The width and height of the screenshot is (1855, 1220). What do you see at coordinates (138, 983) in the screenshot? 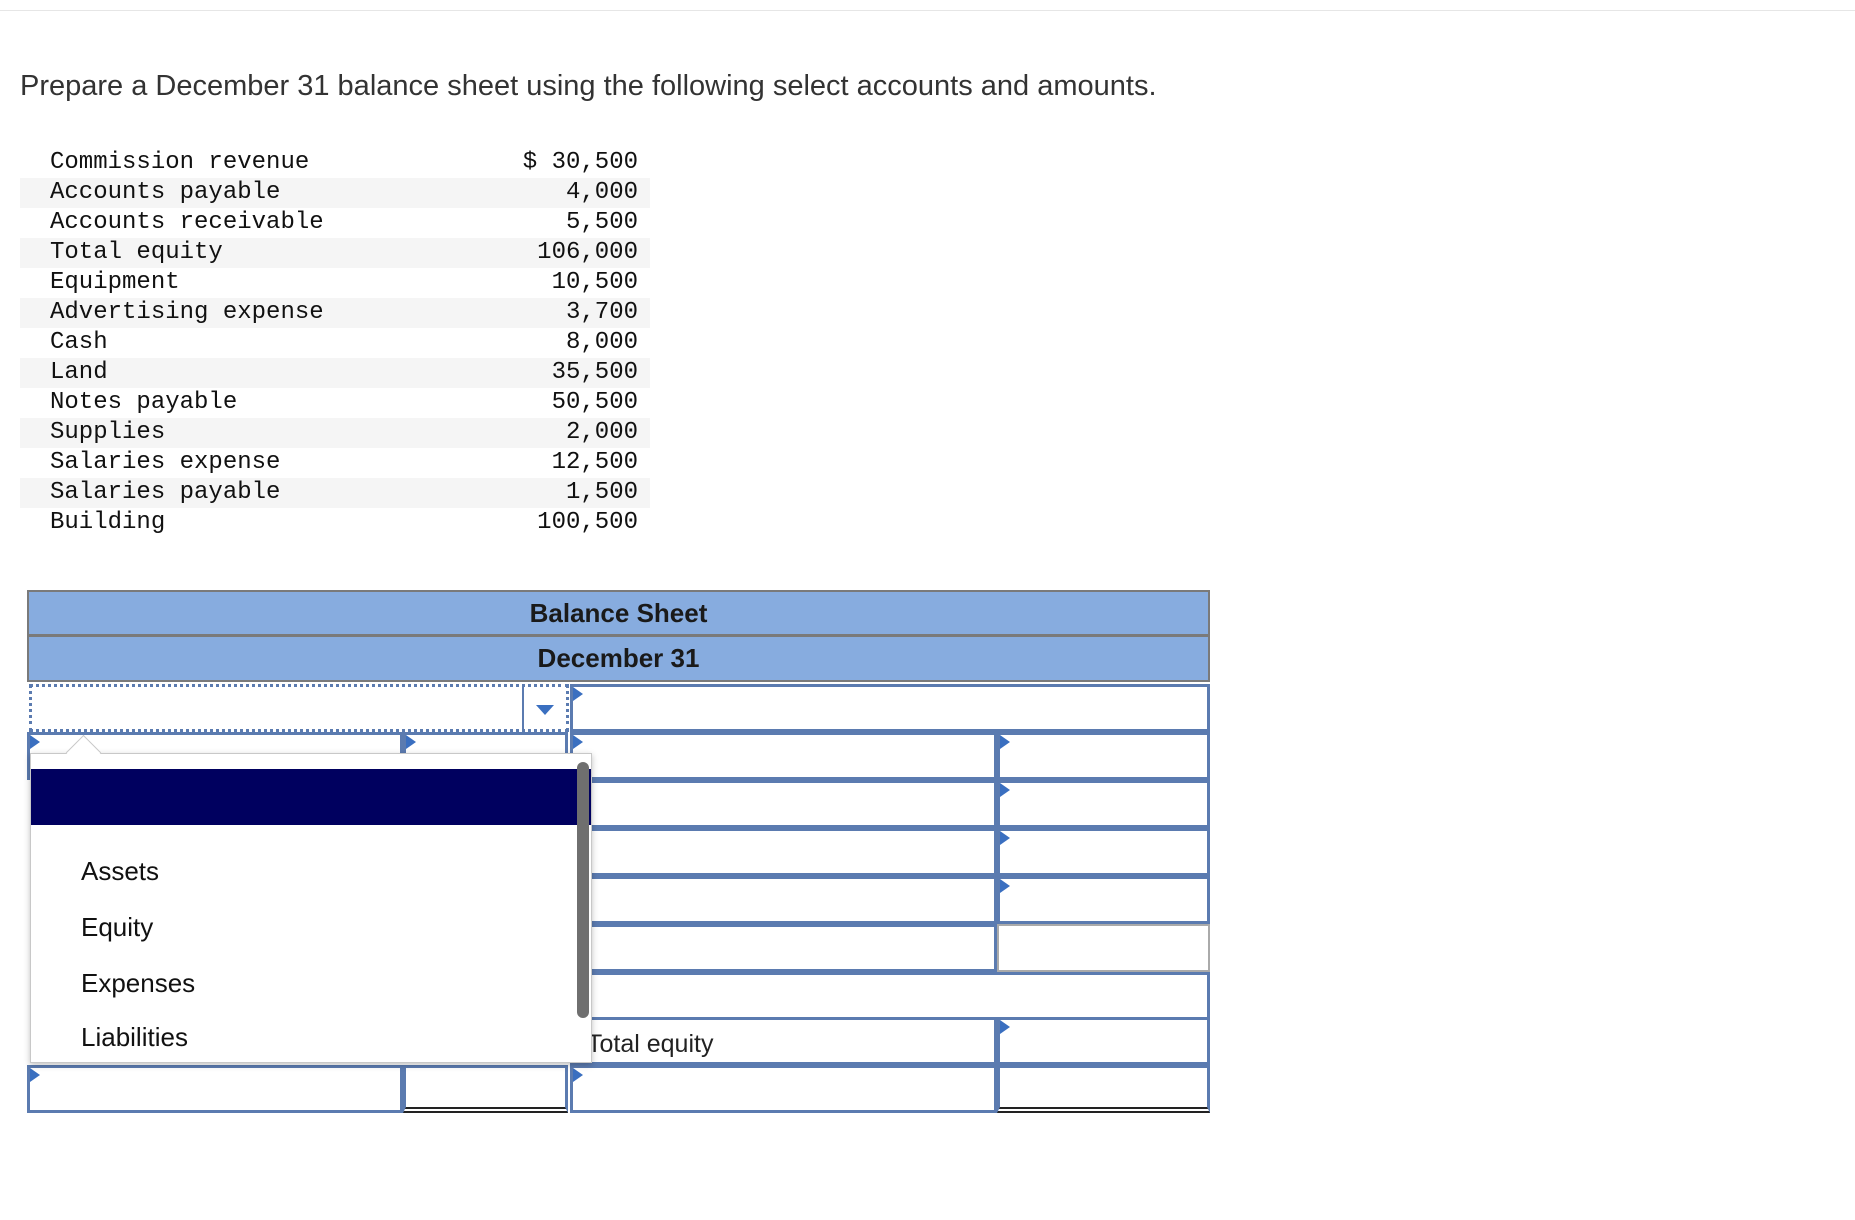
I see `dropdown-option-expenses: Expenses` at bounding box center [138, 983].